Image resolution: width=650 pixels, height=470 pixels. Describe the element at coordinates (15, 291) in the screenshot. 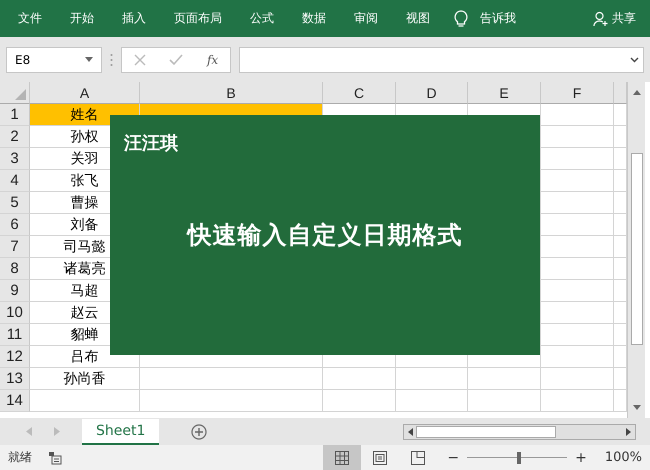

I see `row-header: 9` at that location.